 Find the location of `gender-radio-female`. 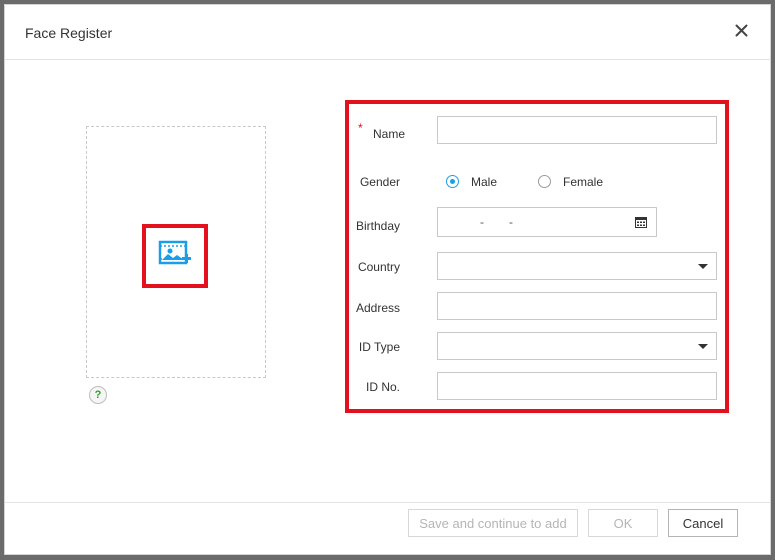

gender-radio-female is located at coordinates (544, 181).